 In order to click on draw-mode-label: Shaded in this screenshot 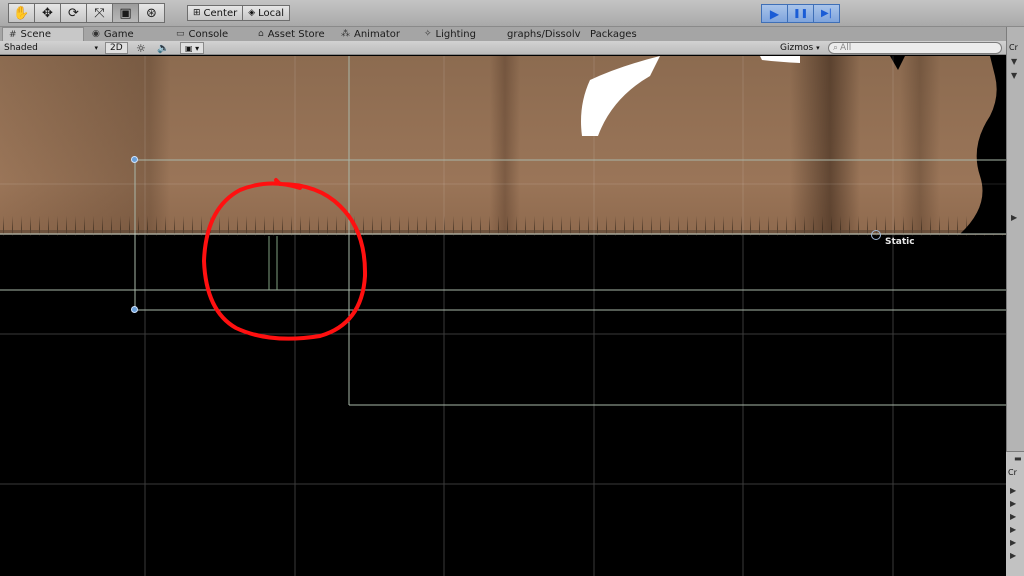, I will do `click(21, 48)`.